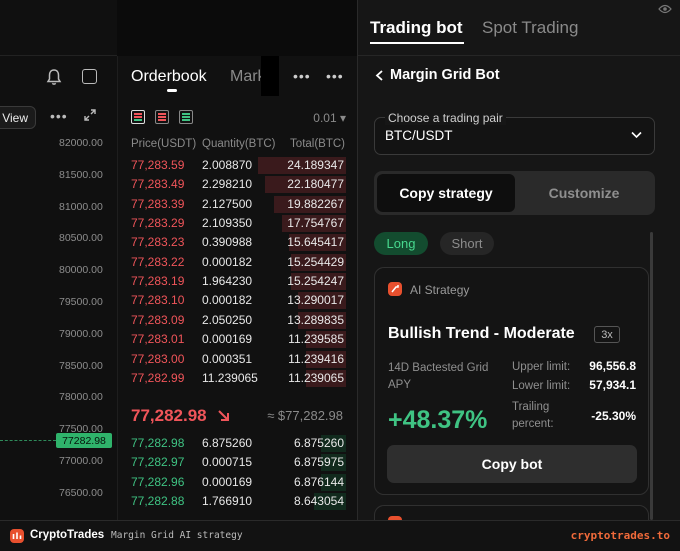 The image size is (680, 551). I want to click on ask-row: 77,283.23 0.390988 15.645417, so click(238, 242).